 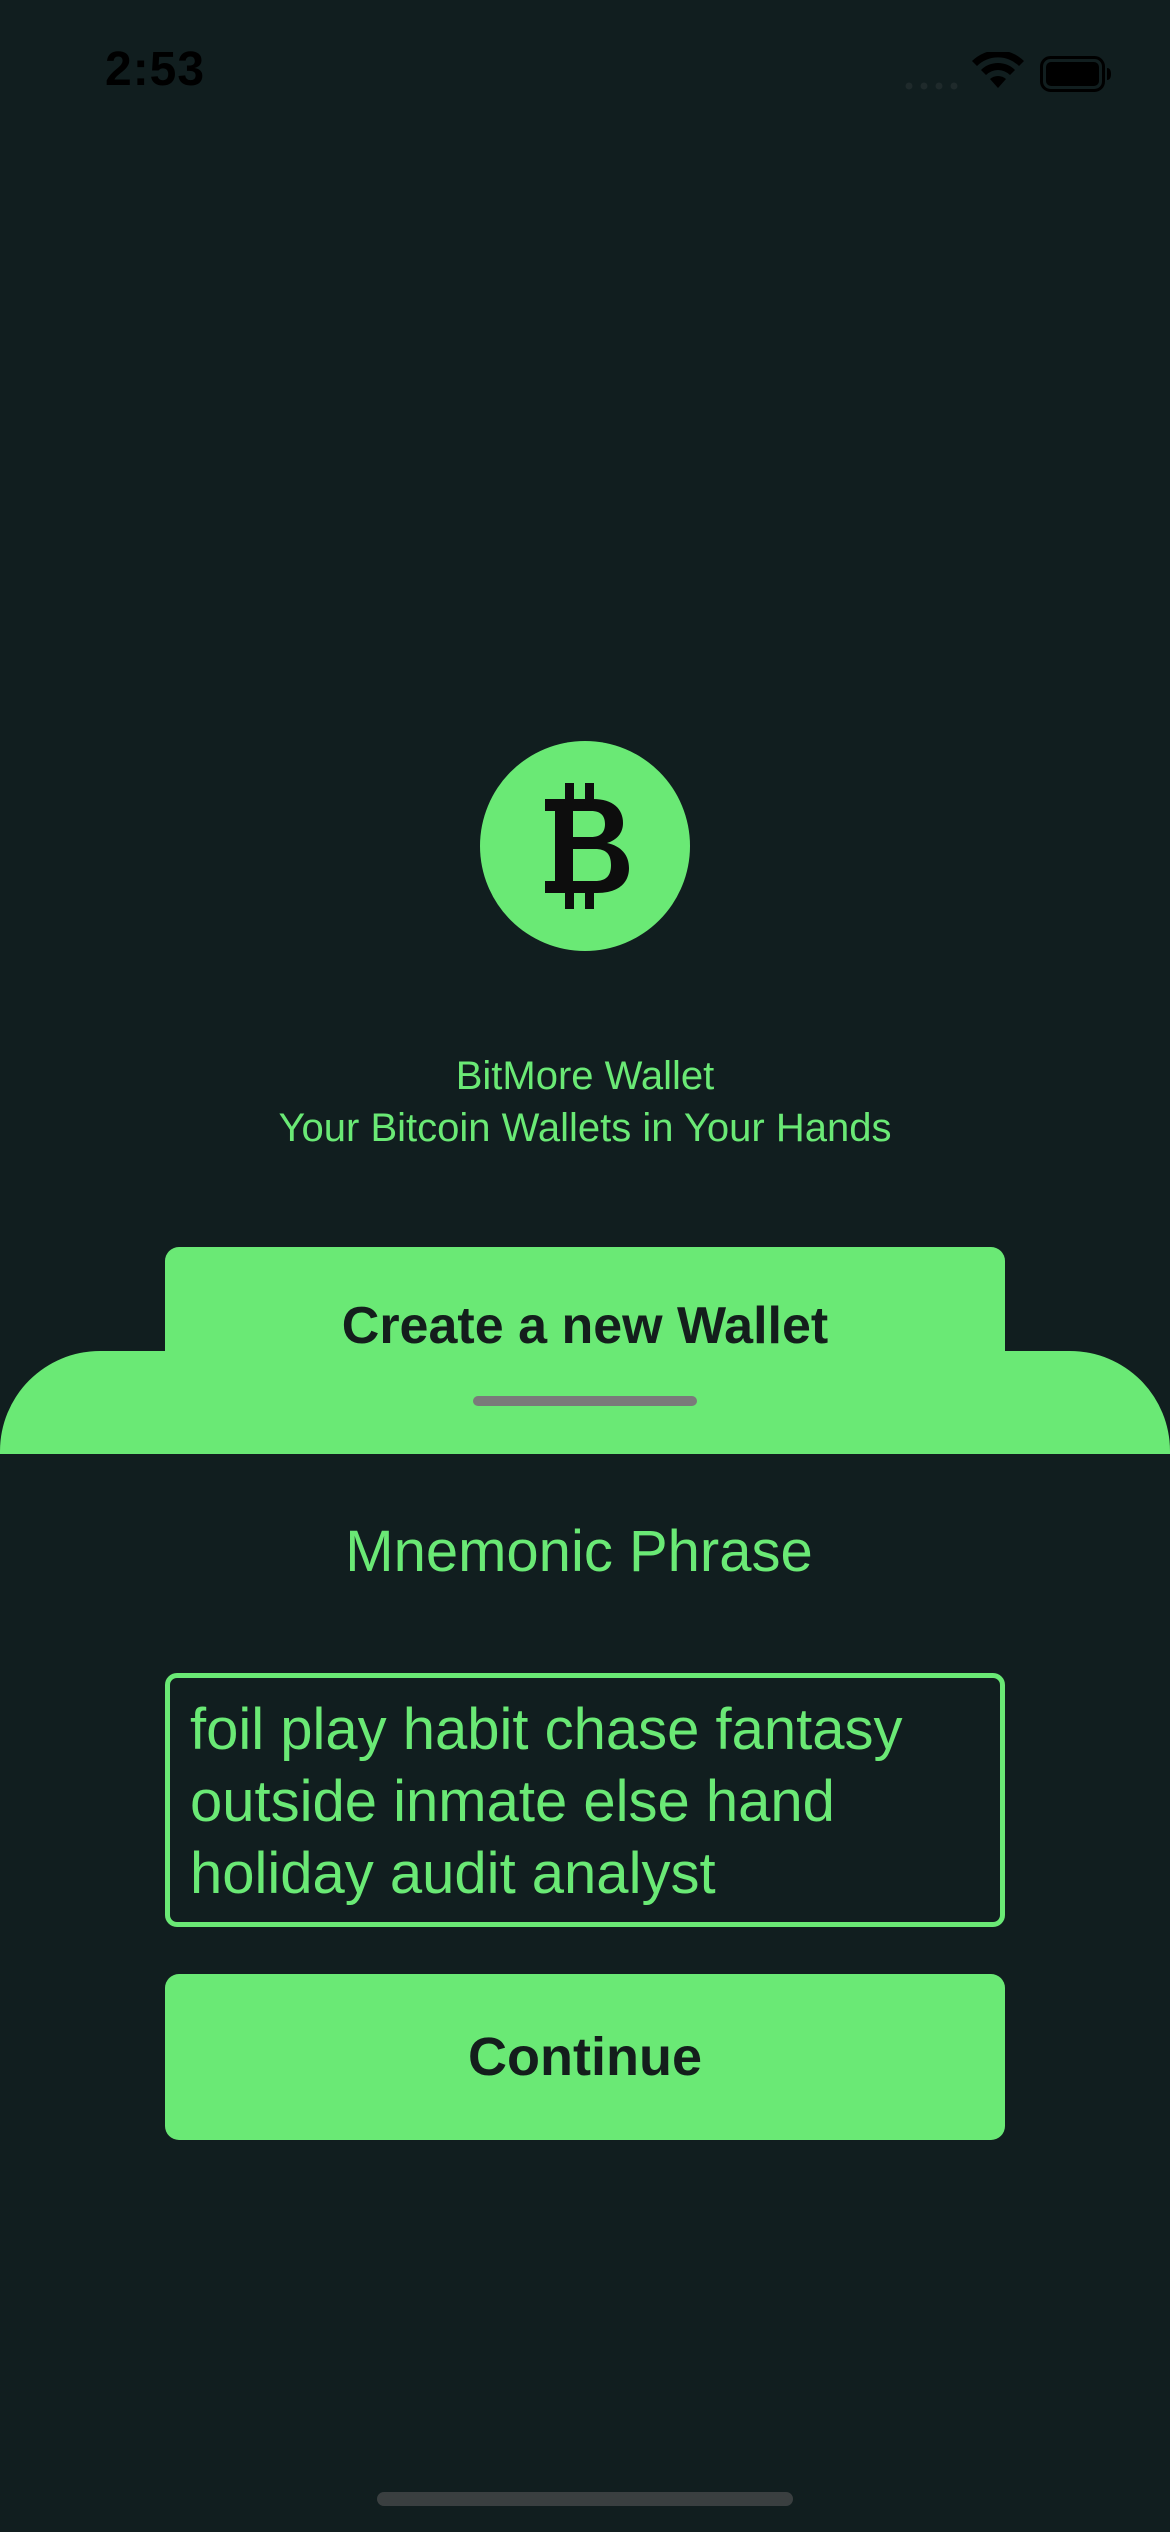 What do you see at coordinates (585, 1076) in the screenshot?
I see `app-name: BitMore Wallet` at bounding box center [585, 1076].